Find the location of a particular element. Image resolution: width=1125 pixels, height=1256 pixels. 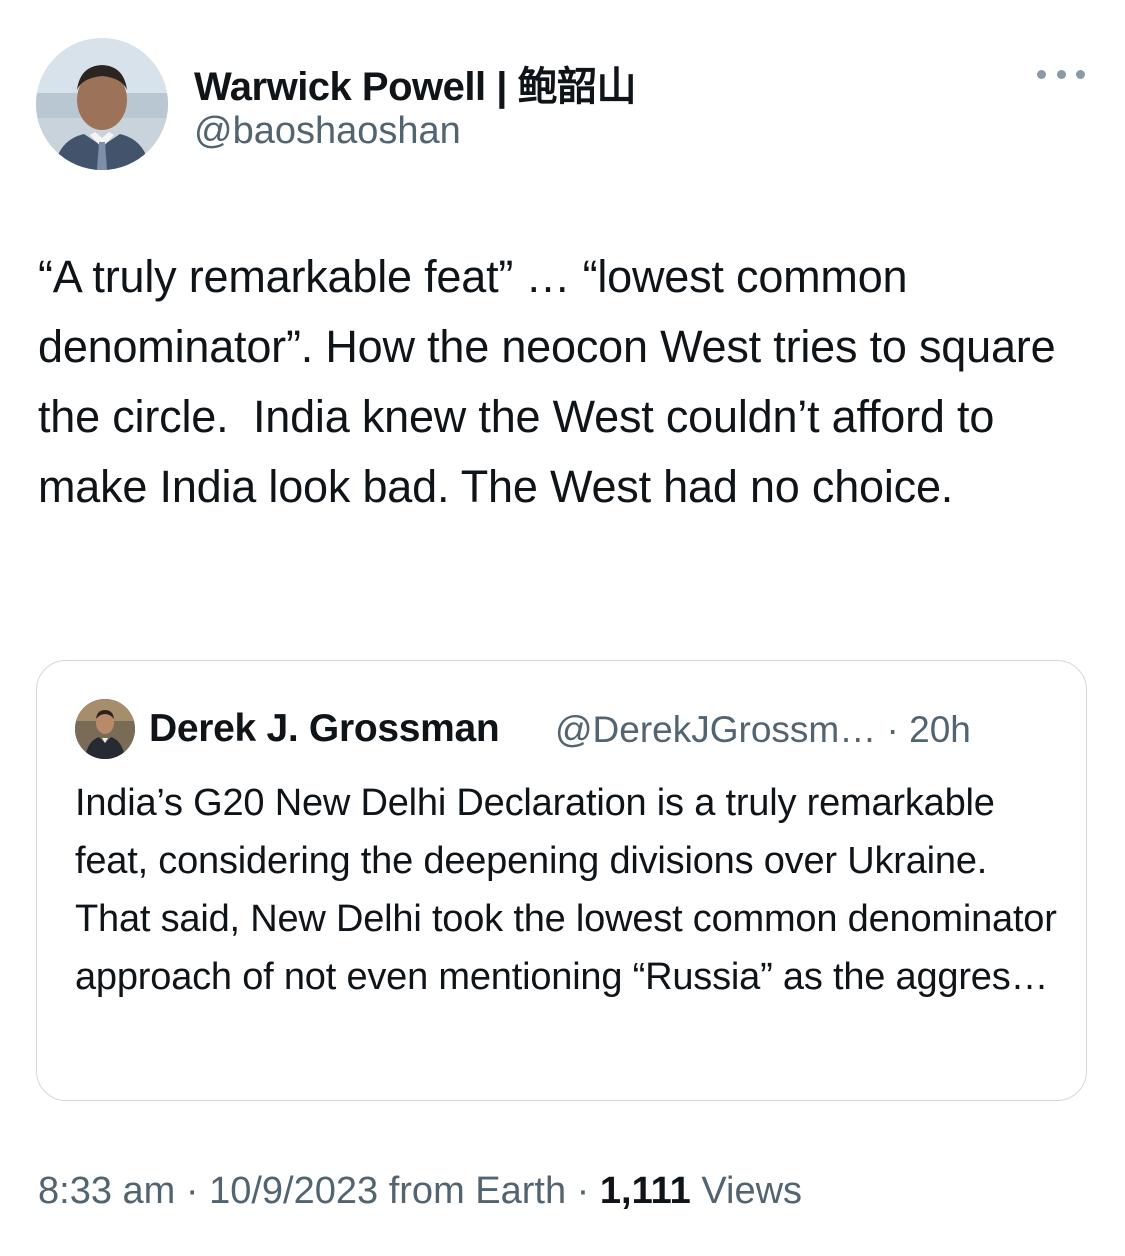

quoted-tweet-time: 20h is located at coordinates (940, 729).